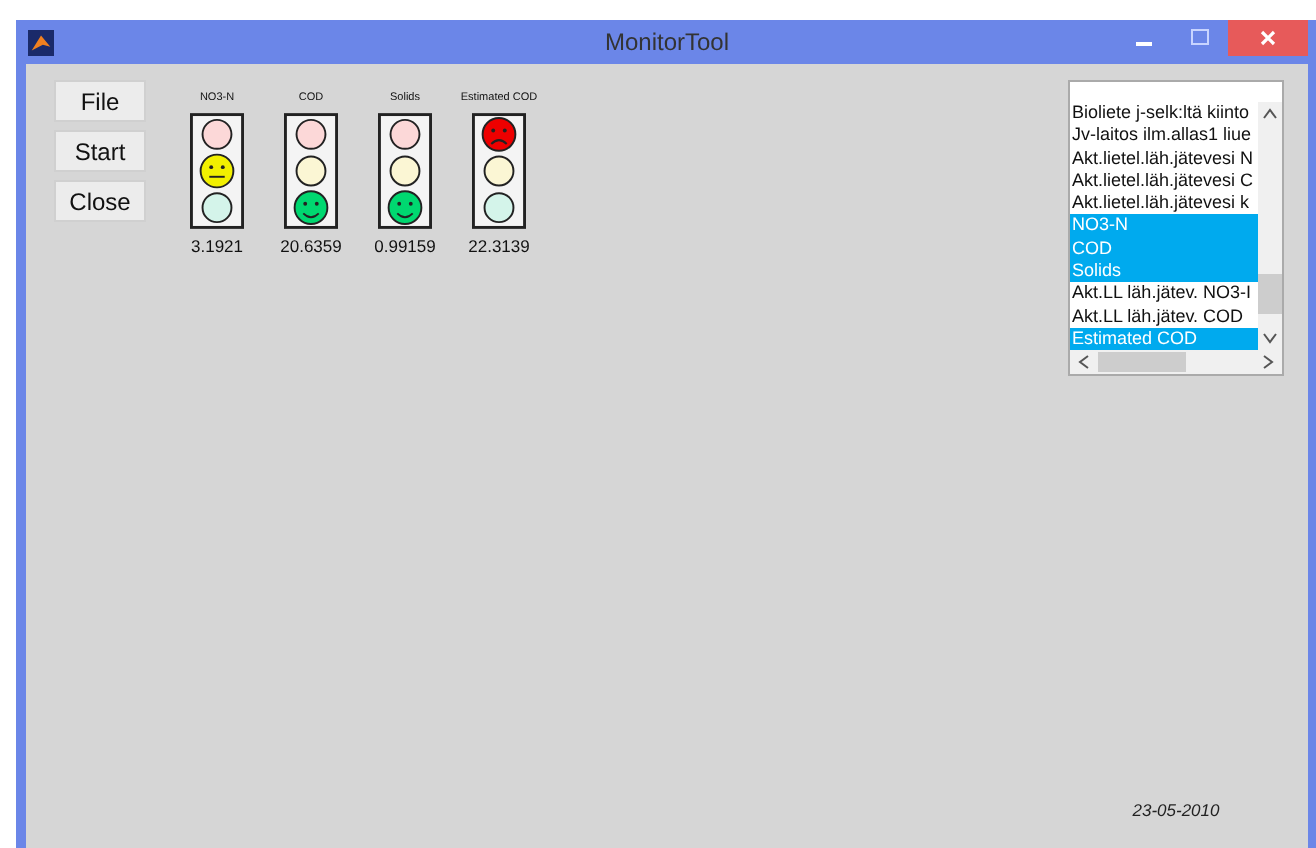 The width and height of the screenshot is (1316, 848). I want to click on signal-listbox, so click(1176, 228).